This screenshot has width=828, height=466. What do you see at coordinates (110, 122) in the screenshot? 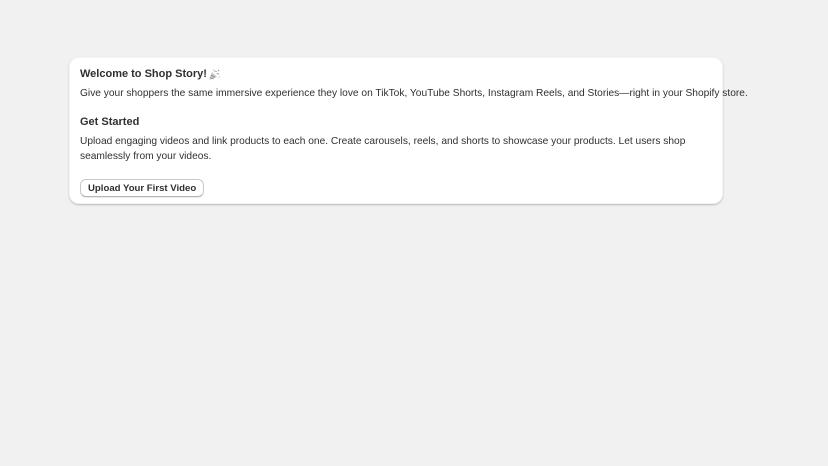
I see `get-started-heading: Get Started` at bounding box center [110, 122].